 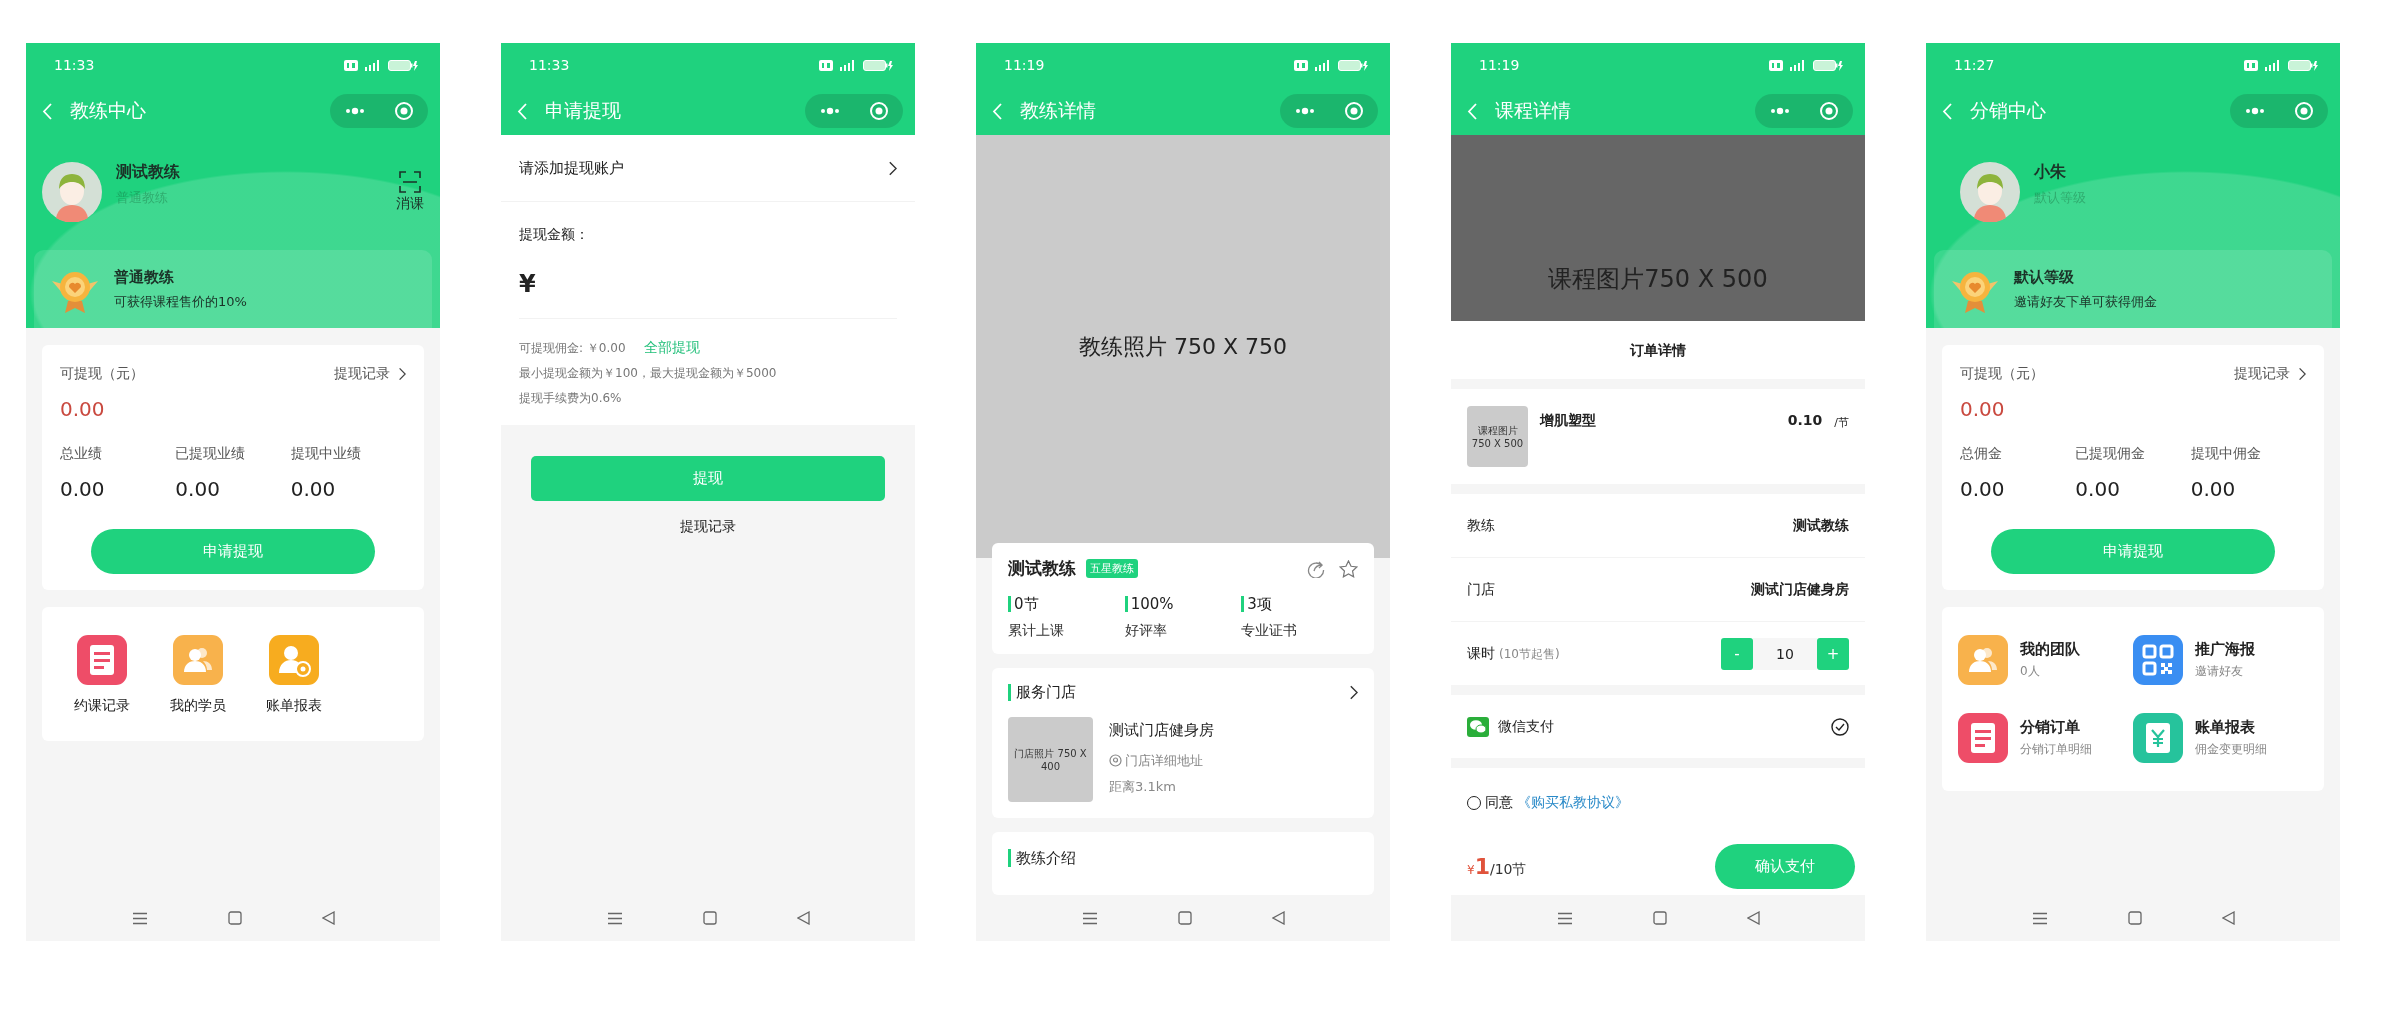 I want to click on stat-label: 已提现业绩, so click(x=211, y=454).